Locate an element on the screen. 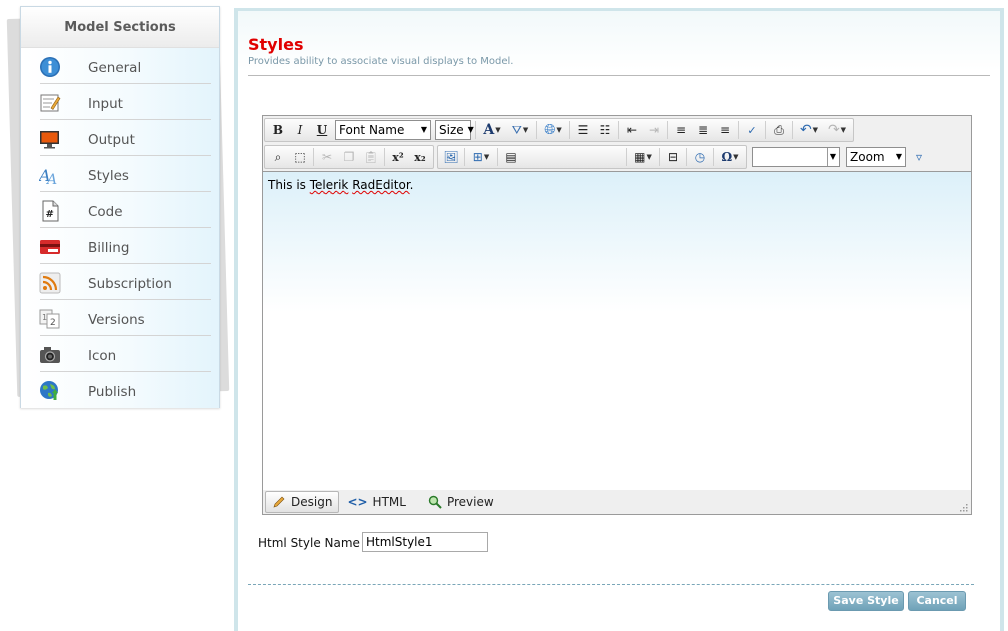 This screenshot has width=1008, height=631. italic-button: I is located at coordinates (300, 130).